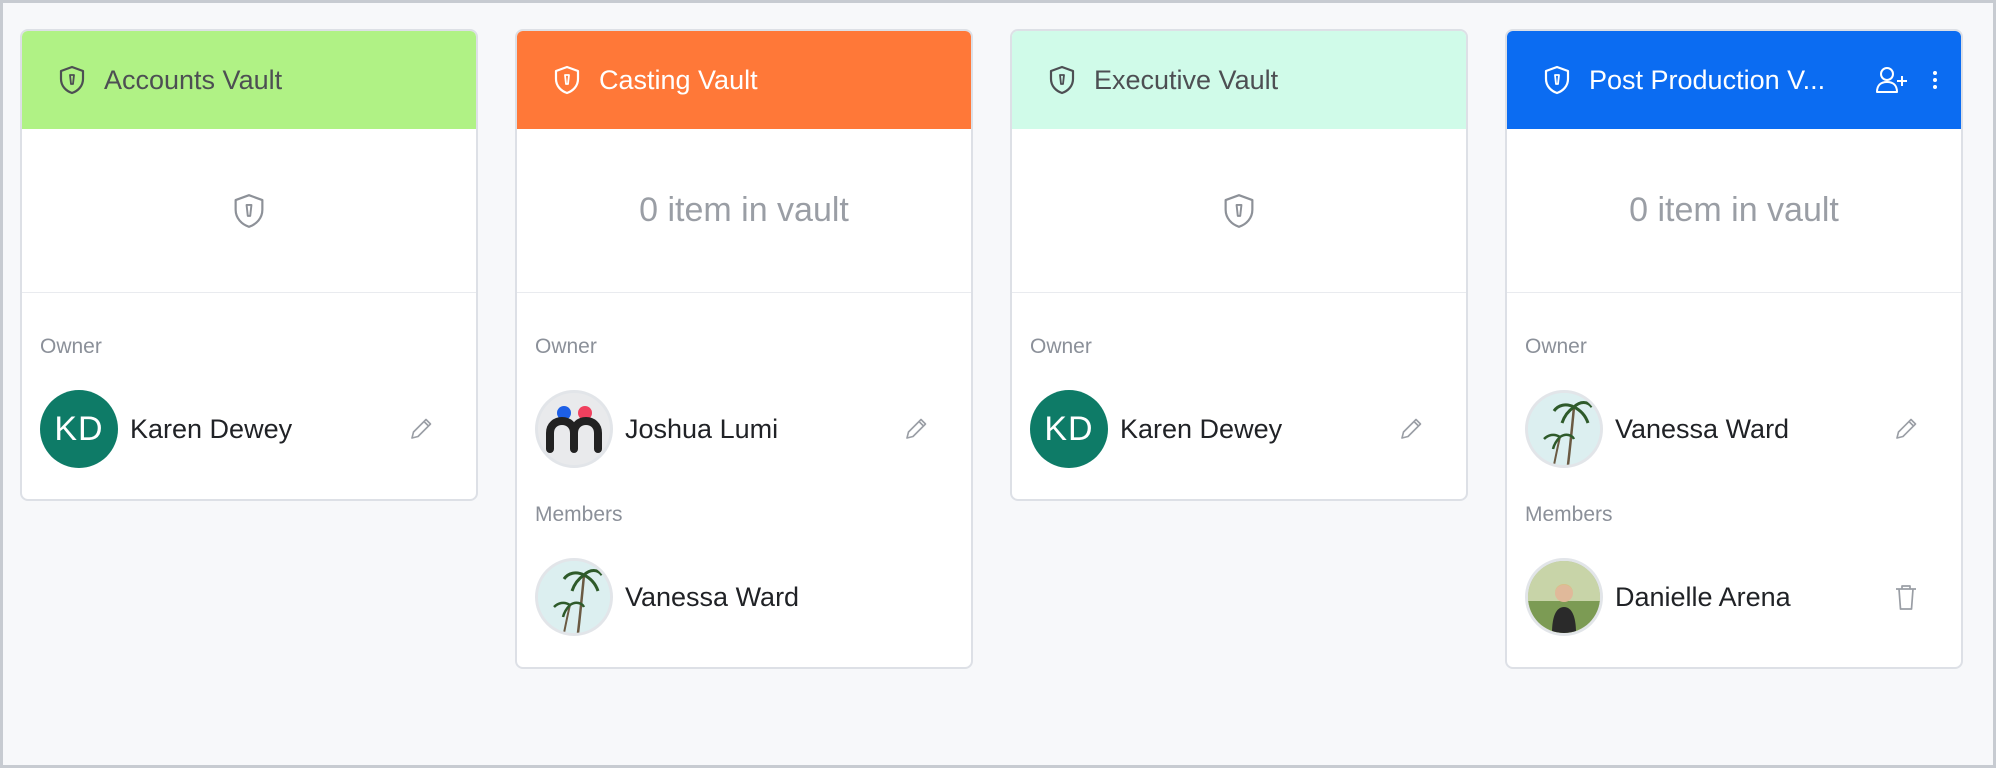 The width and height of the screenshot is (1996, 768). I want to click on member-row: Danielle Arena, so click(1734, 597).